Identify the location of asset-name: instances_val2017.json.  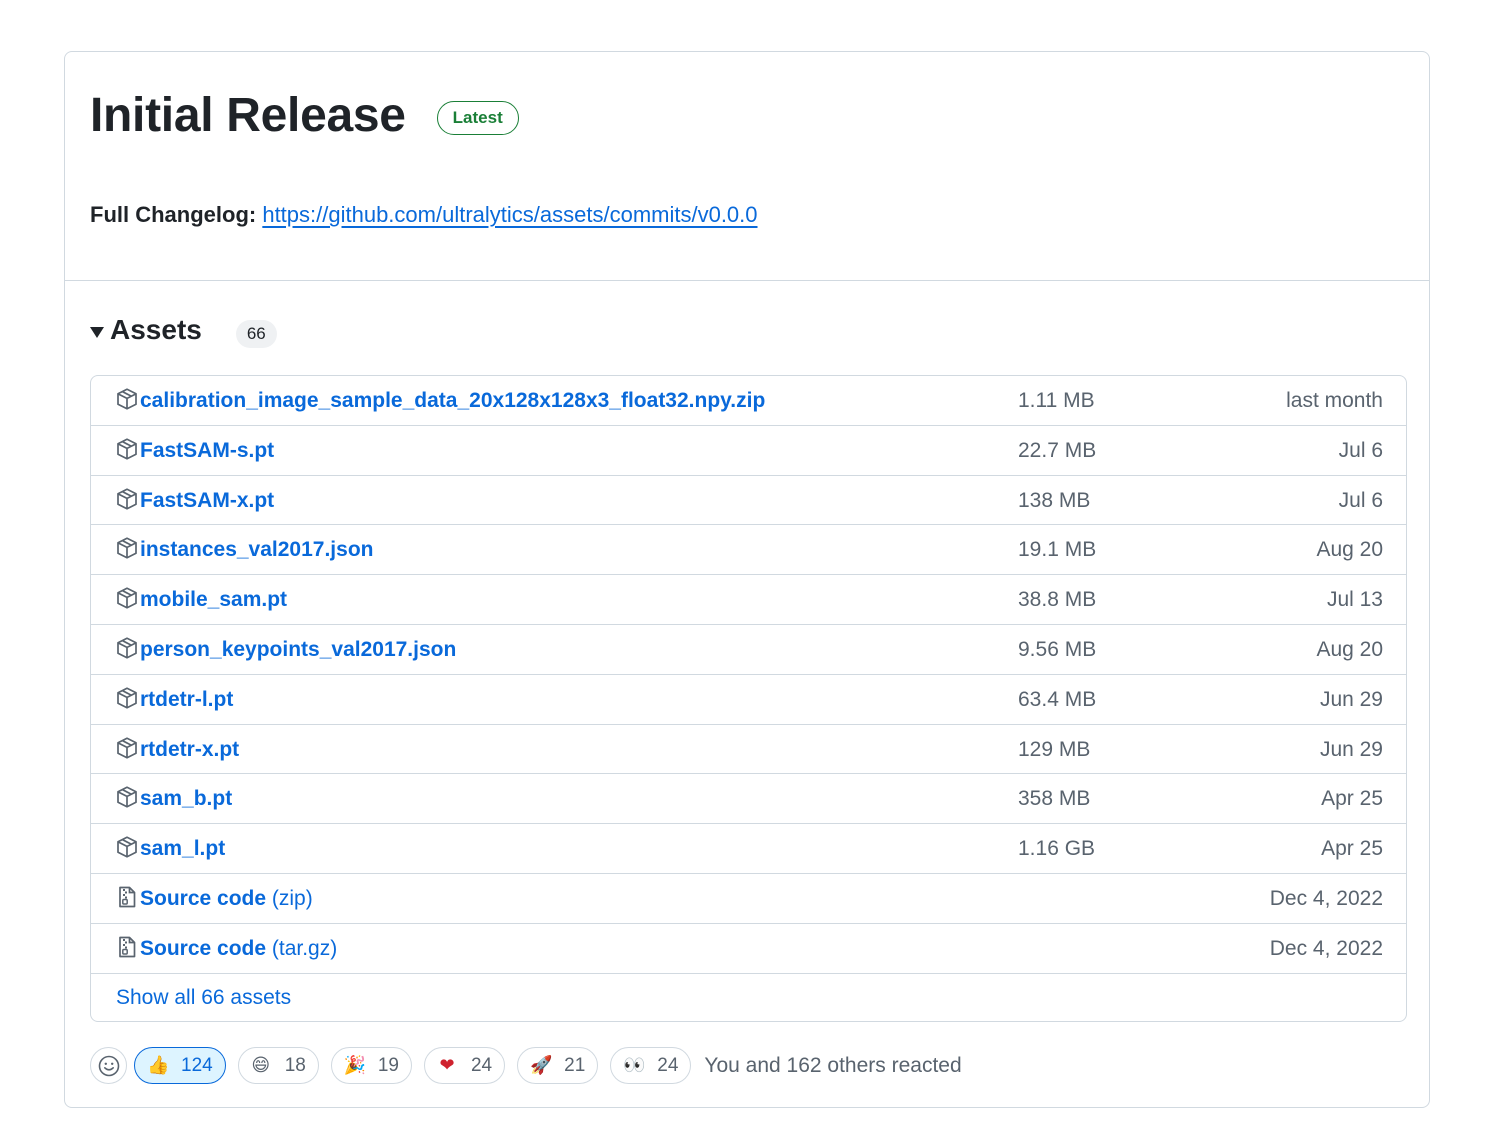
(257, 550).